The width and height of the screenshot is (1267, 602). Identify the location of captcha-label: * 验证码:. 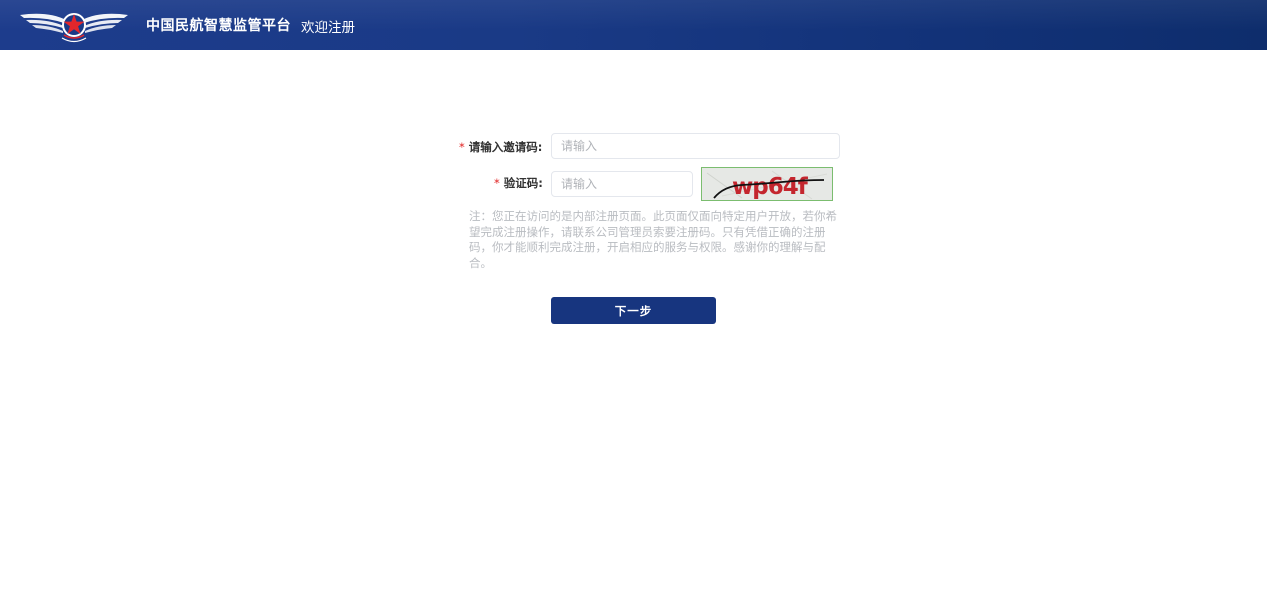
(518, 183).